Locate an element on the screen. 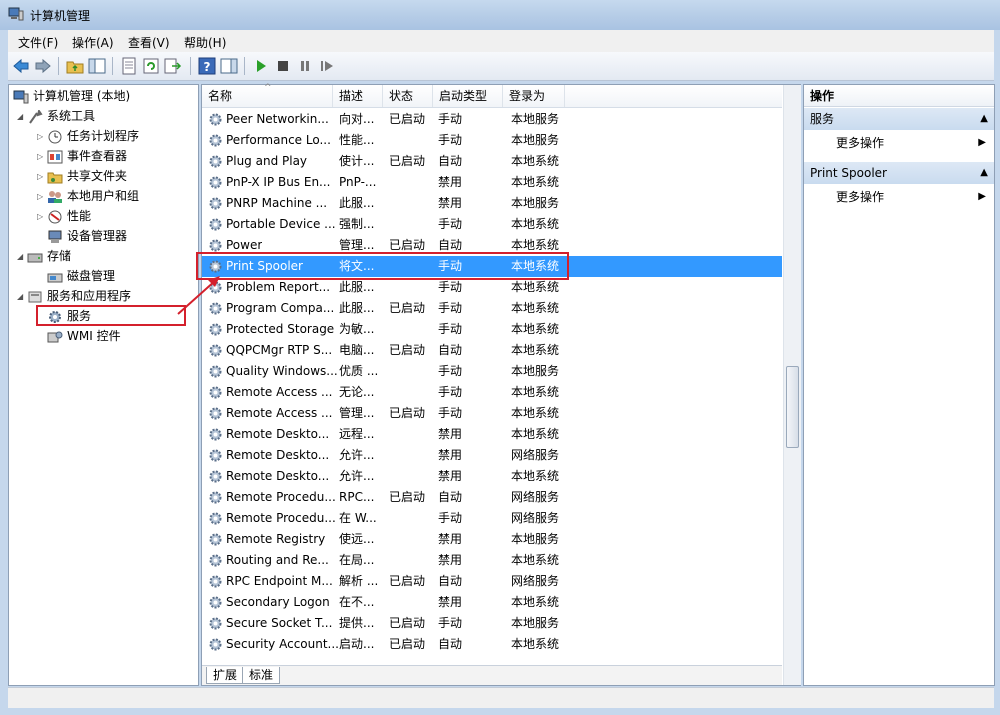 The width and height of the screenshot is (1000, 715). tree-item-computer-management: 计算机管理 (本地) is located at coordinates (71, 96).